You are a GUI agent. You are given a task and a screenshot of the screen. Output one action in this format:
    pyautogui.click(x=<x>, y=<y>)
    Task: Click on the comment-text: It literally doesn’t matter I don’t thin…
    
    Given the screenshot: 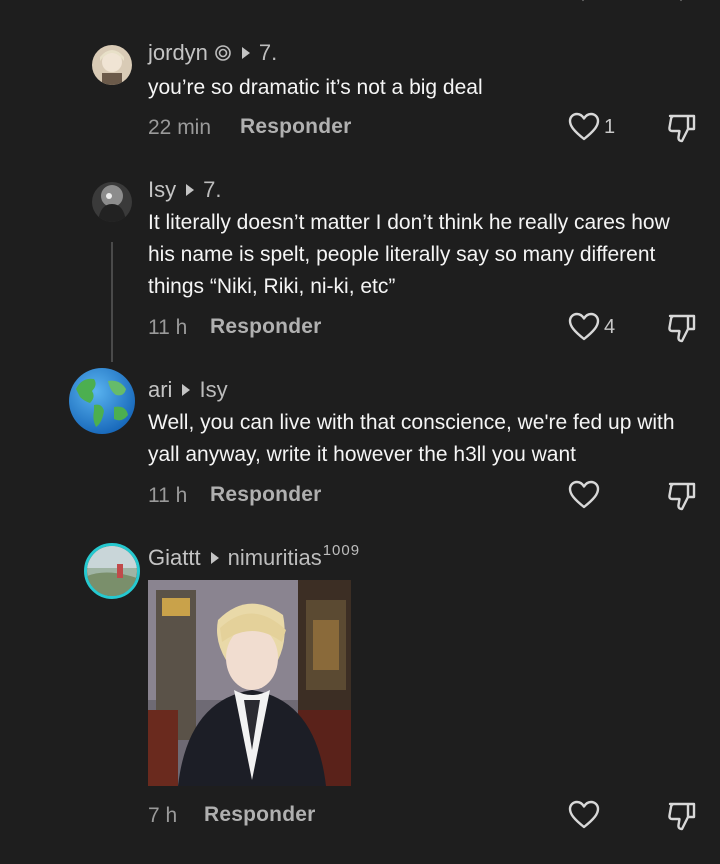 What is the action you would take?
    pyautogui.click(x=409, y=254)
    